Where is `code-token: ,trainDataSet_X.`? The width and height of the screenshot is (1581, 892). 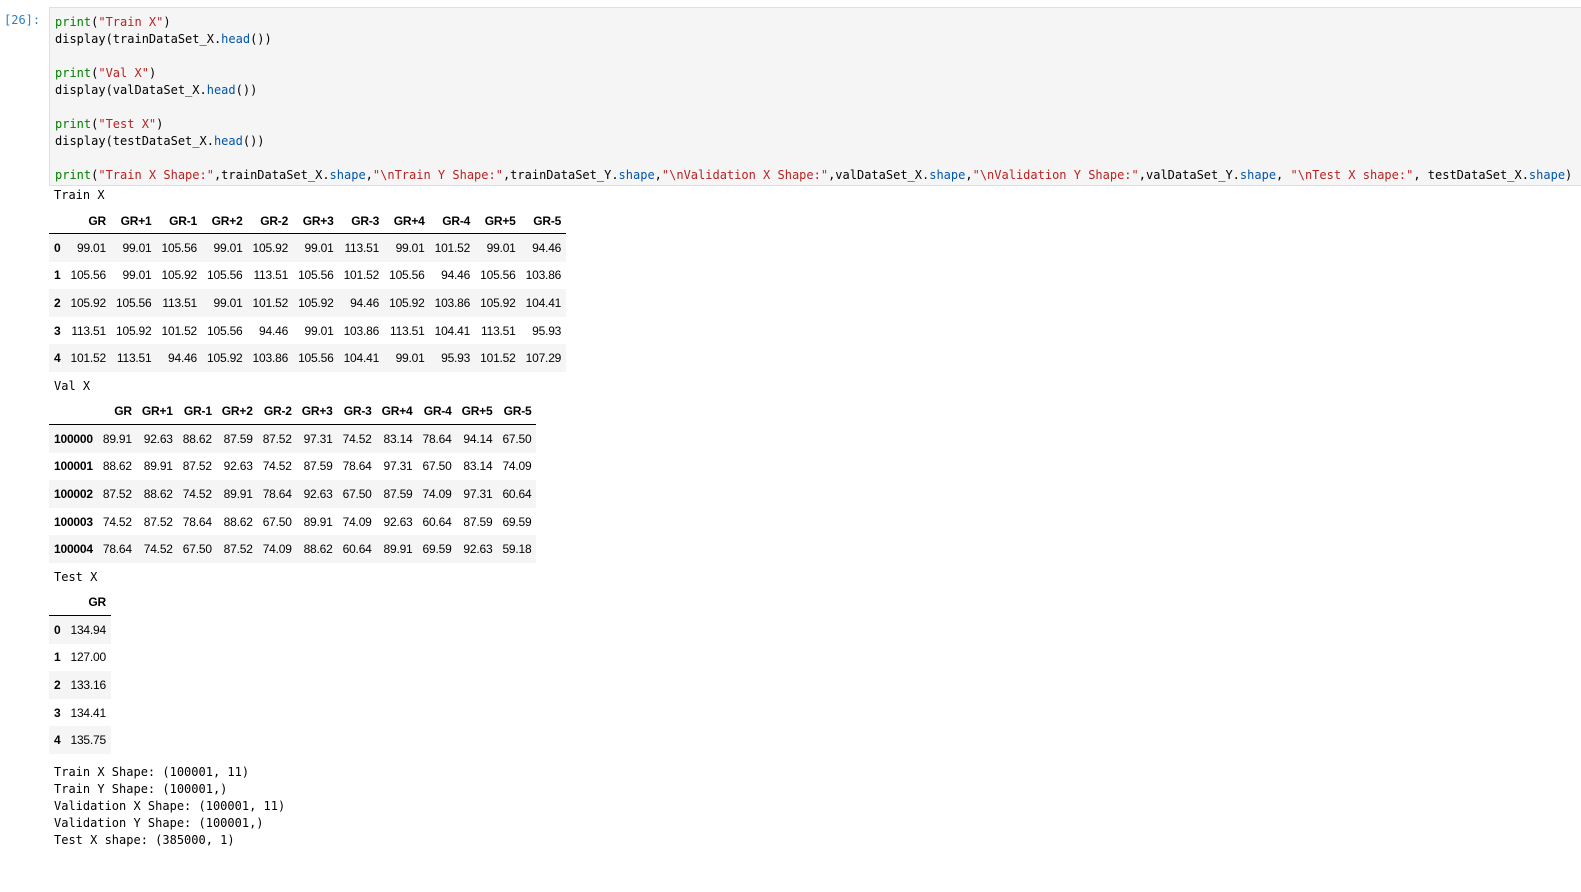
code-token: ,trainDataSet_X. is located at coordinates (271, 175).